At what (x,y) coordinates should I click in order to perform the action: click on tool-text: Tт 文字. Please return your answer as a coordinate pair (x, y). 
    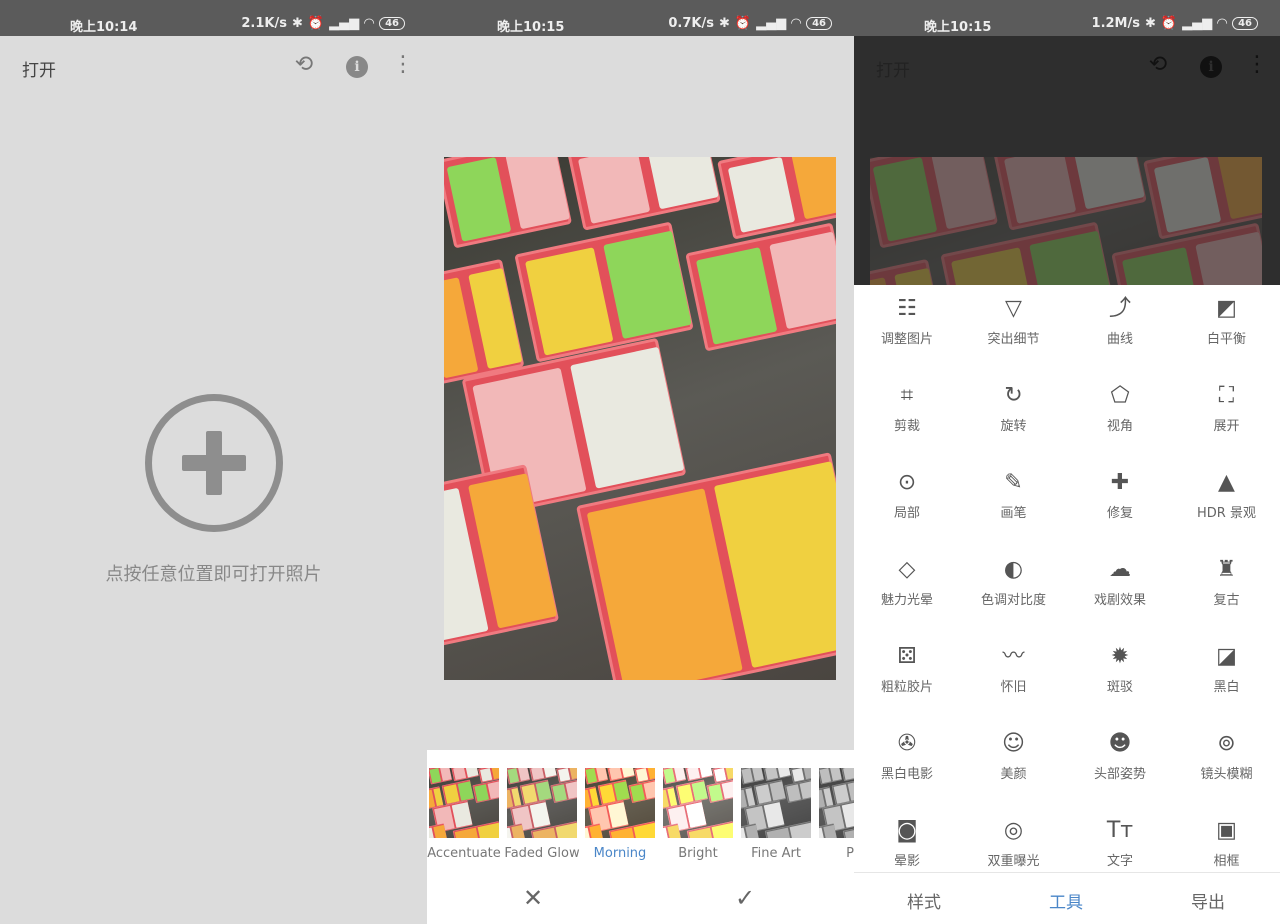
    Looking at the image, I should click on (1120, 842).